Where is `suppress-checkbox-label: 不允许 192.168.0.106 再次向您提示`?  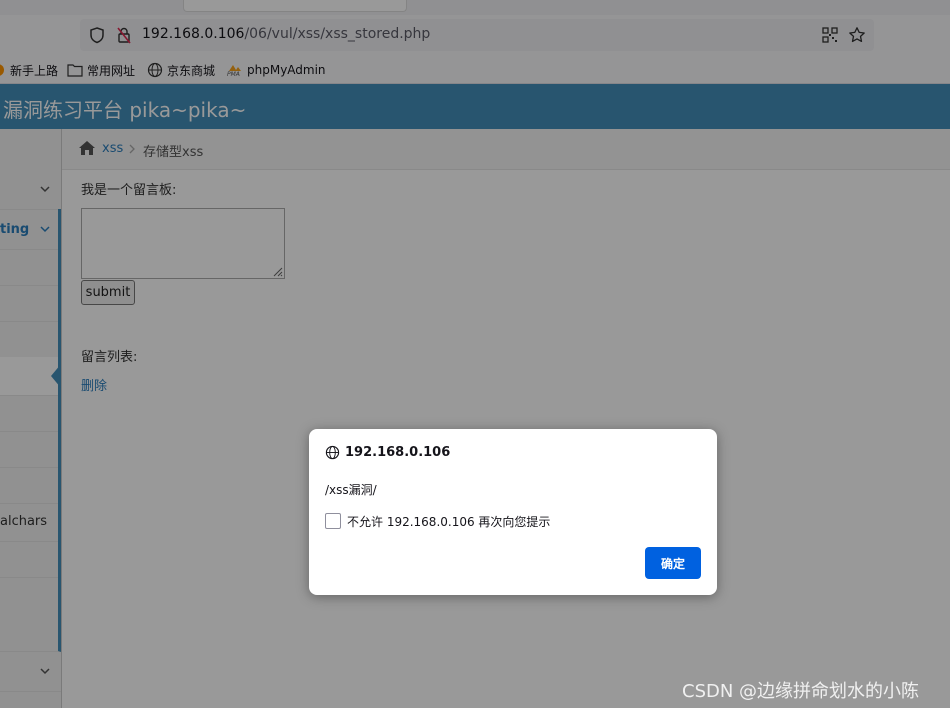
suppress-checkbox-label: 不允许 192.168.0.106 再次向您提示 is located at coordinates (448, 521).